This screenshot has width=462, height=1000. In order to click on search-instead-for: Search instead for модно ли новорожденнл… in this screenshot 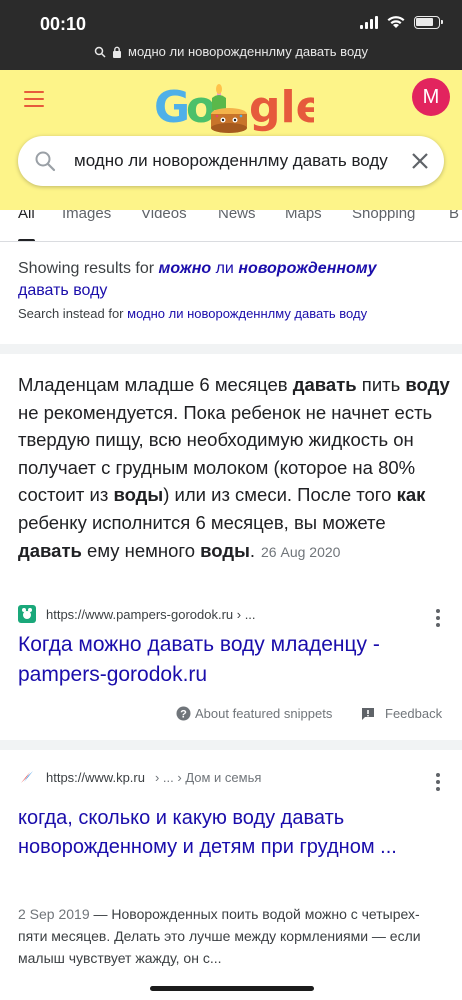, I will do `click(193, 313)`.